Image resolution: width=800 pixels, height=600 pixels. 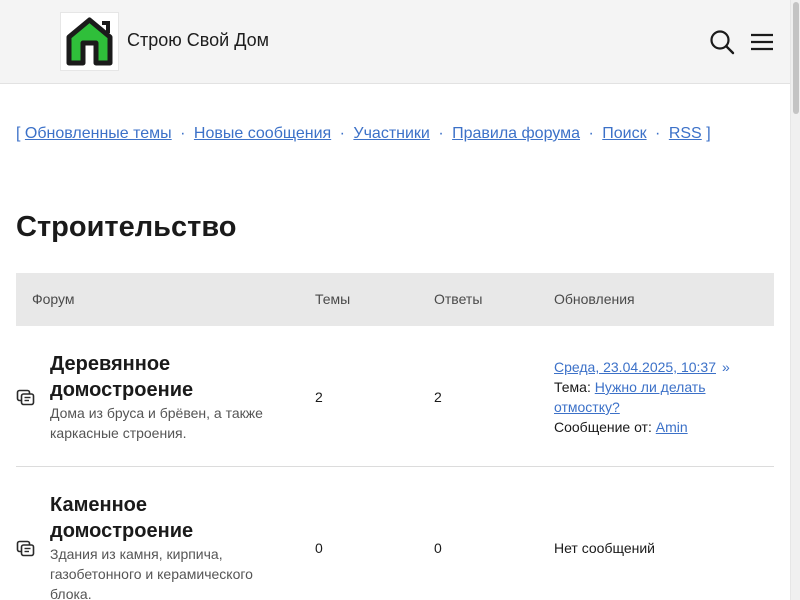 What do you see at coordinates (458, 299) in the screenshot?
I see `header-replies: Ответы` at bounding box center [458, 299].